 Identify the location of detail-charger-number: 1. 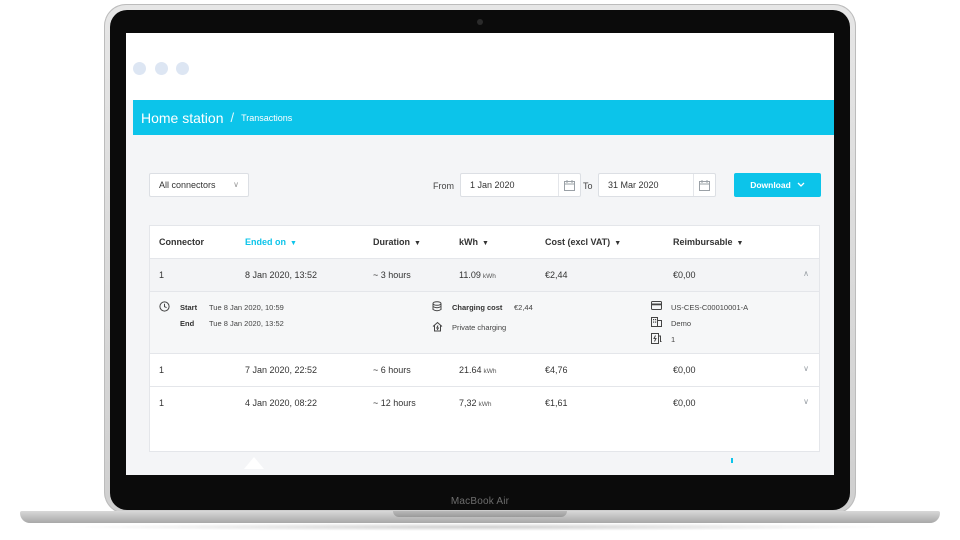
(673, 339).